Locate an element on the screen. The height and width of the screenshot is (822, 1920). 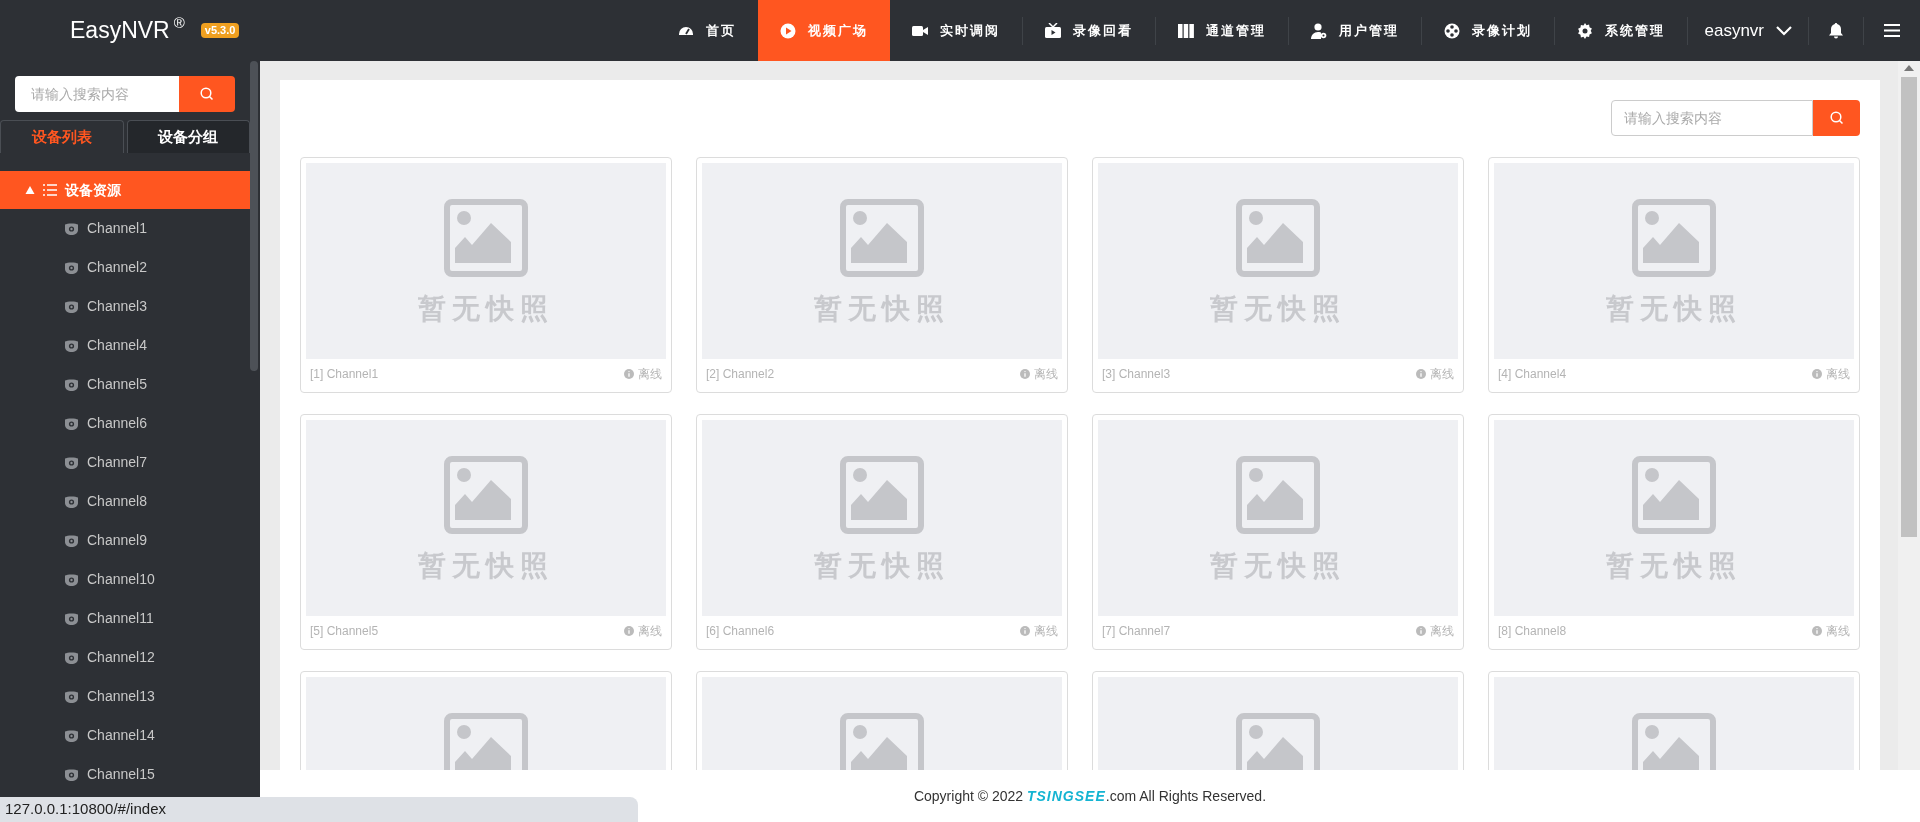
channel-label: [3] Channel3 is located at coordinates (1136, 375).